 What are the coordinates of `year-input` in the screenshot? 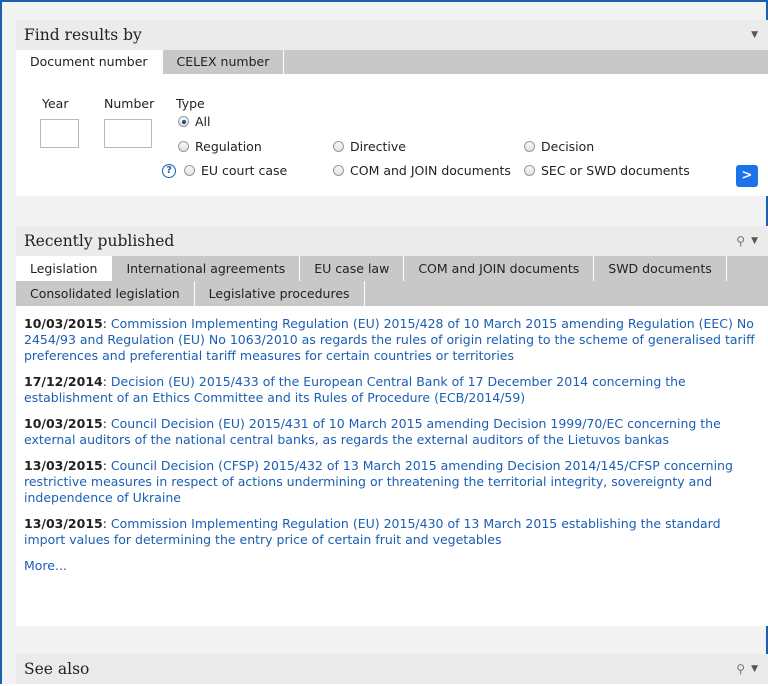 It's located at (59, 133).